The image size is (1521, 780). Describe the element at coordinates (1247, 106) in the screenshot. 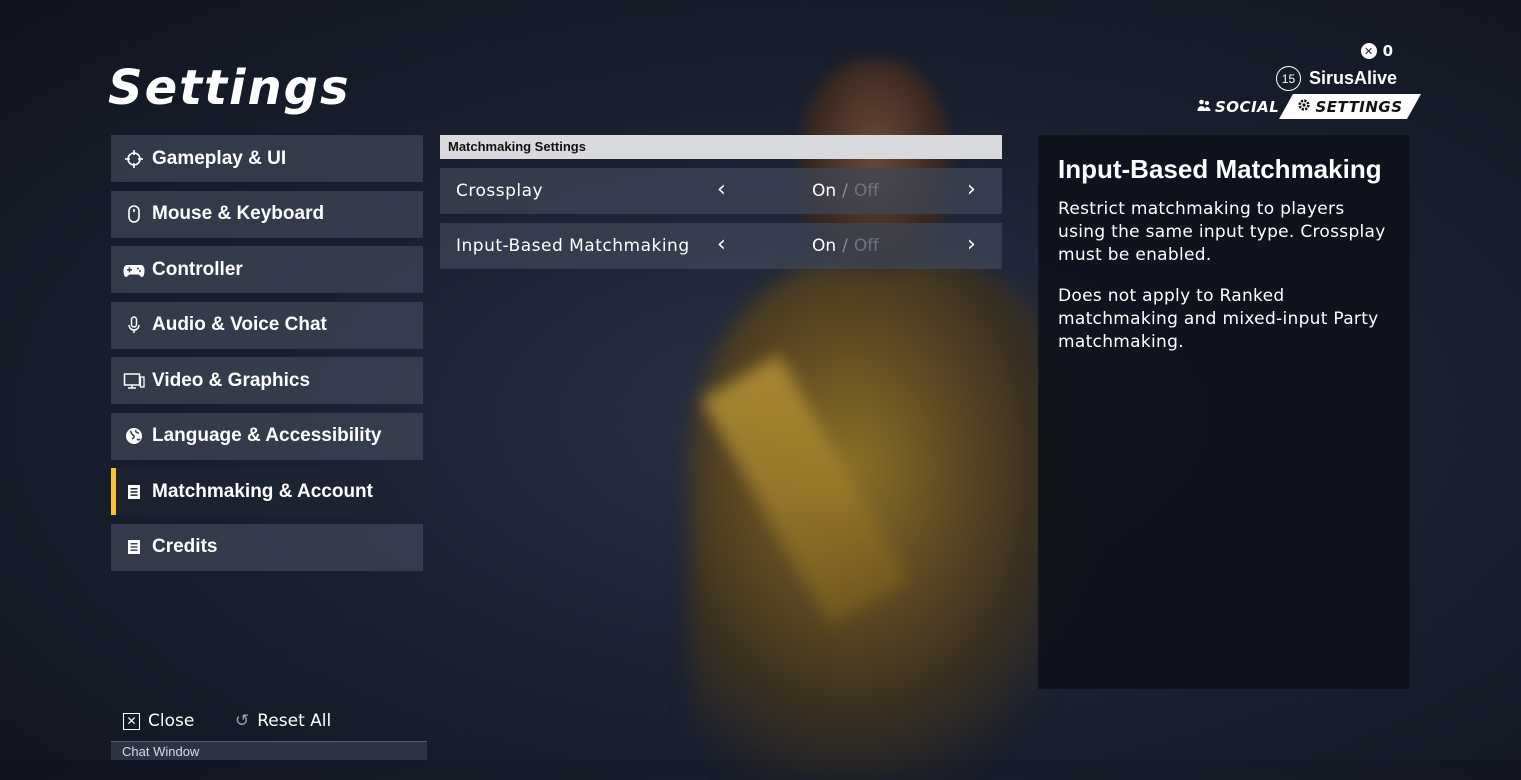

I see `tab-social-label: SOCIAL` at that location.